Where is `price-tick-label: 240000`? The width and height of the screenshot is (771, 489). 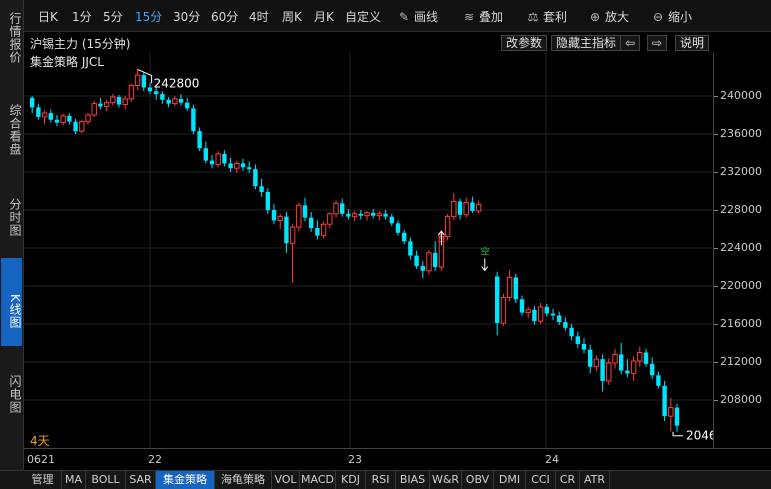 price-tick-label: 240000 is located at coordinates (741, 95).